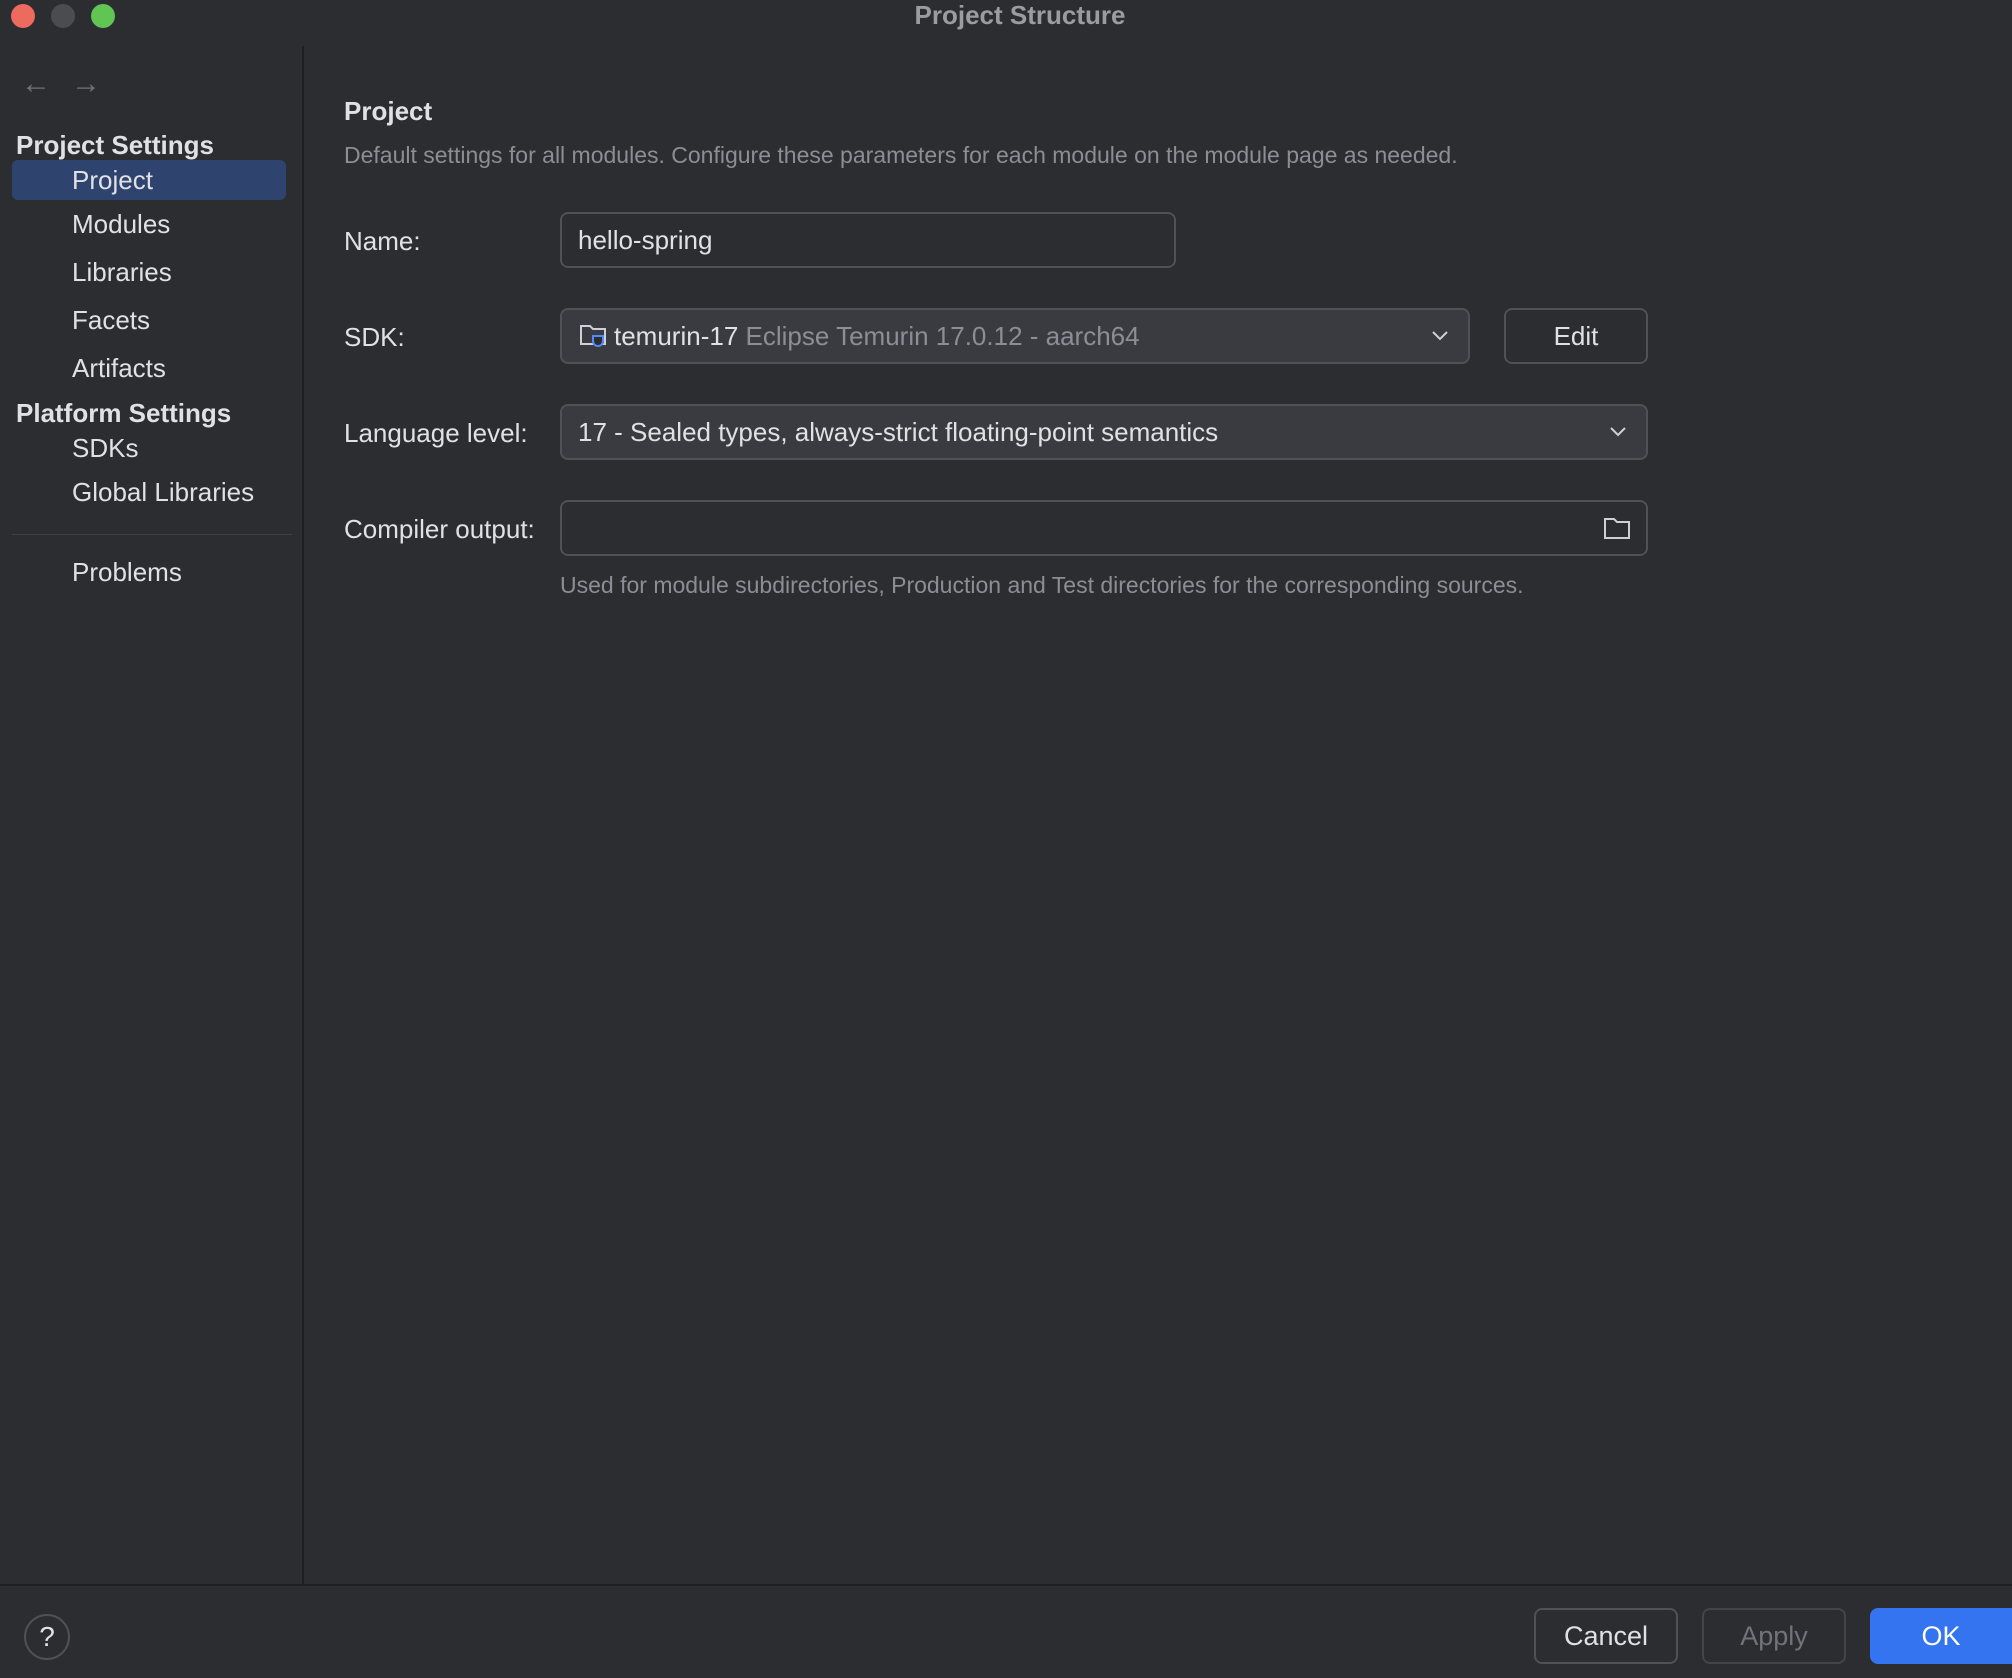 This screenshot has height=1678, width=2012. Describe the element at coordinates (593, 336) in the screenshot. I see `sdk-folder-icon` at that location.